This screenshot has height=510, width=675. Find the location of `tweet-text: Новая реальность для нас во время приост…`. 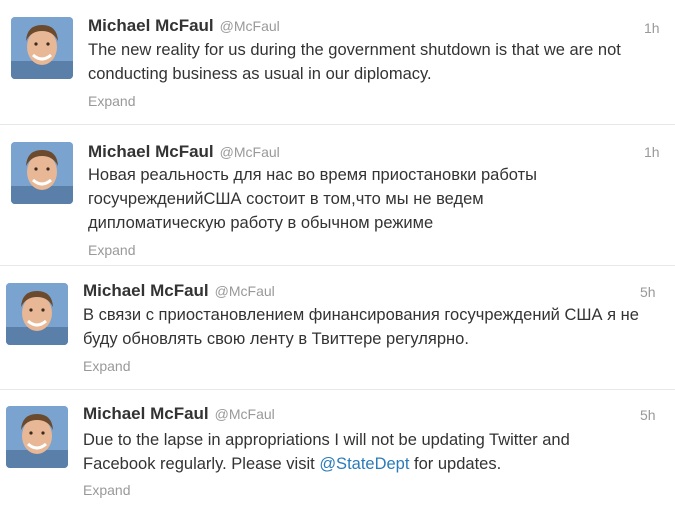

tweet-text: Новая реальность для нас во время приост… is located at coordinates (313, 199).